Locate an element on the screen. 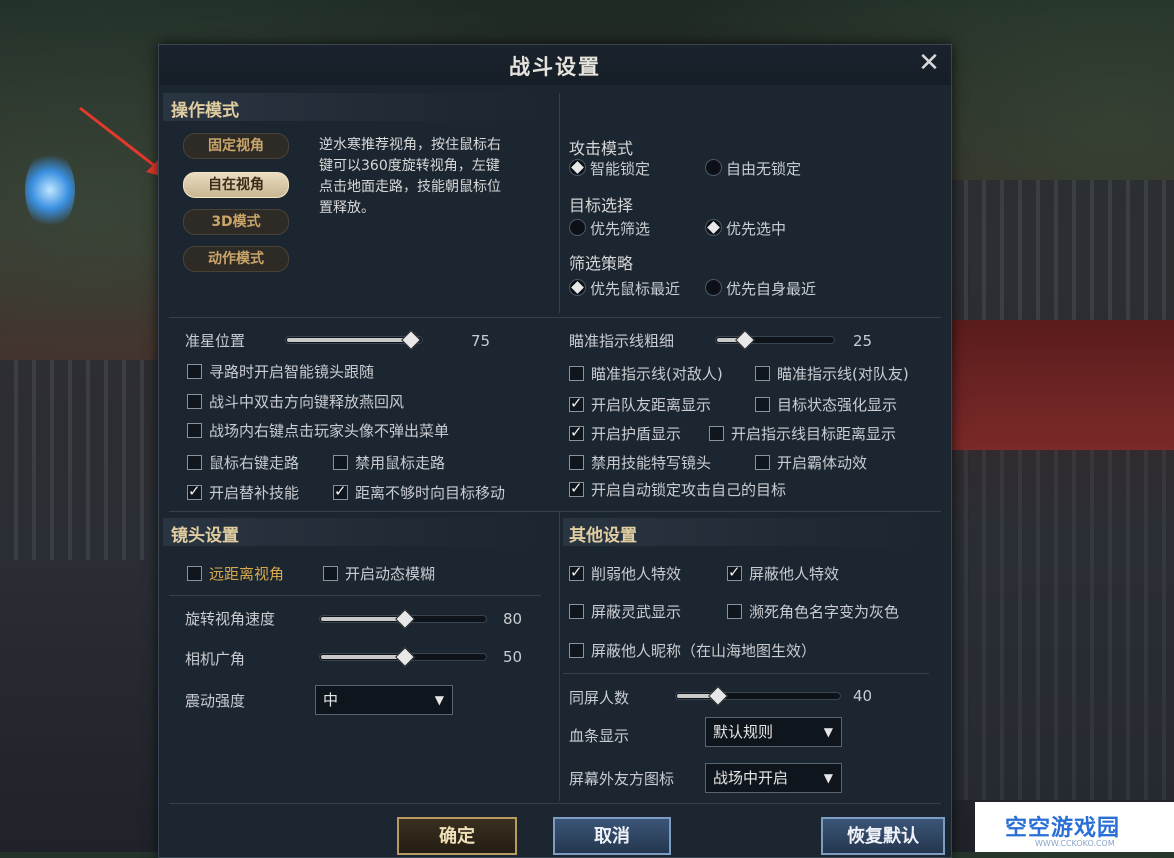 Image resolution: width=1174 pixels, height=858 pixels. rotate-speed-slider-knob is located at coordinates (405, 619).